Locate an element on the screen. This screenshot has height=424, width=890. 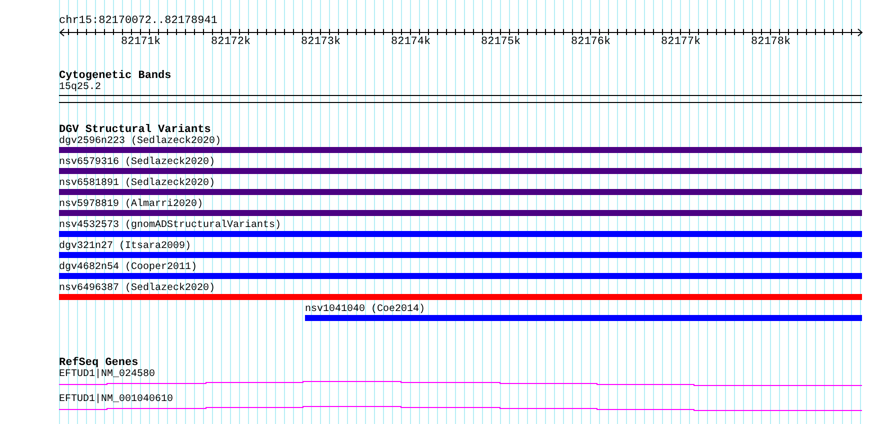
variant-label: nsv6496387 (Sedlazeck2020) is located at coordinates (137, 288).